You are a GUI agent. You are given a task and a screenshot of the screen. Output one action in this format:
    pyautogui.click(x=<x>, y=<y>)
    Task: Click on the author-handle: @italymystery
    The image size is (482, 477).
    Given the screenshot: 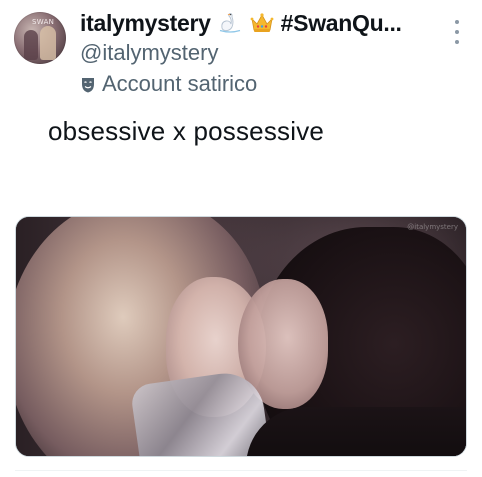 What is the action you would take?
    pyautogui.click(x=149, y=53)
    